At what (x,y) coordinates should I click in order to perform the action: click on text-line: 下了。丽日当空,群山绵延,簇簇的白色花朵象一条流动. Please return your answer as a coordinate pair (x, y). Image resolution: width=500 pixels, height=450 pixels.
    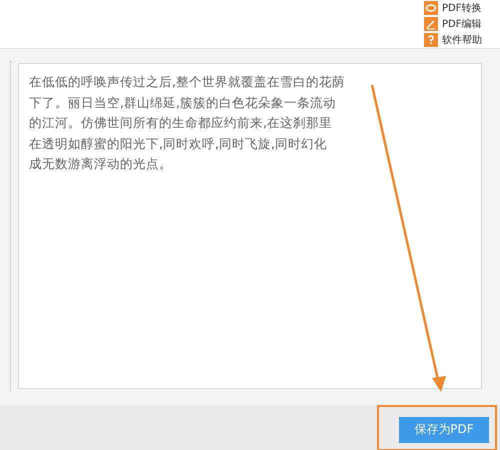
    Looking at the image, I should click on (183, 103).